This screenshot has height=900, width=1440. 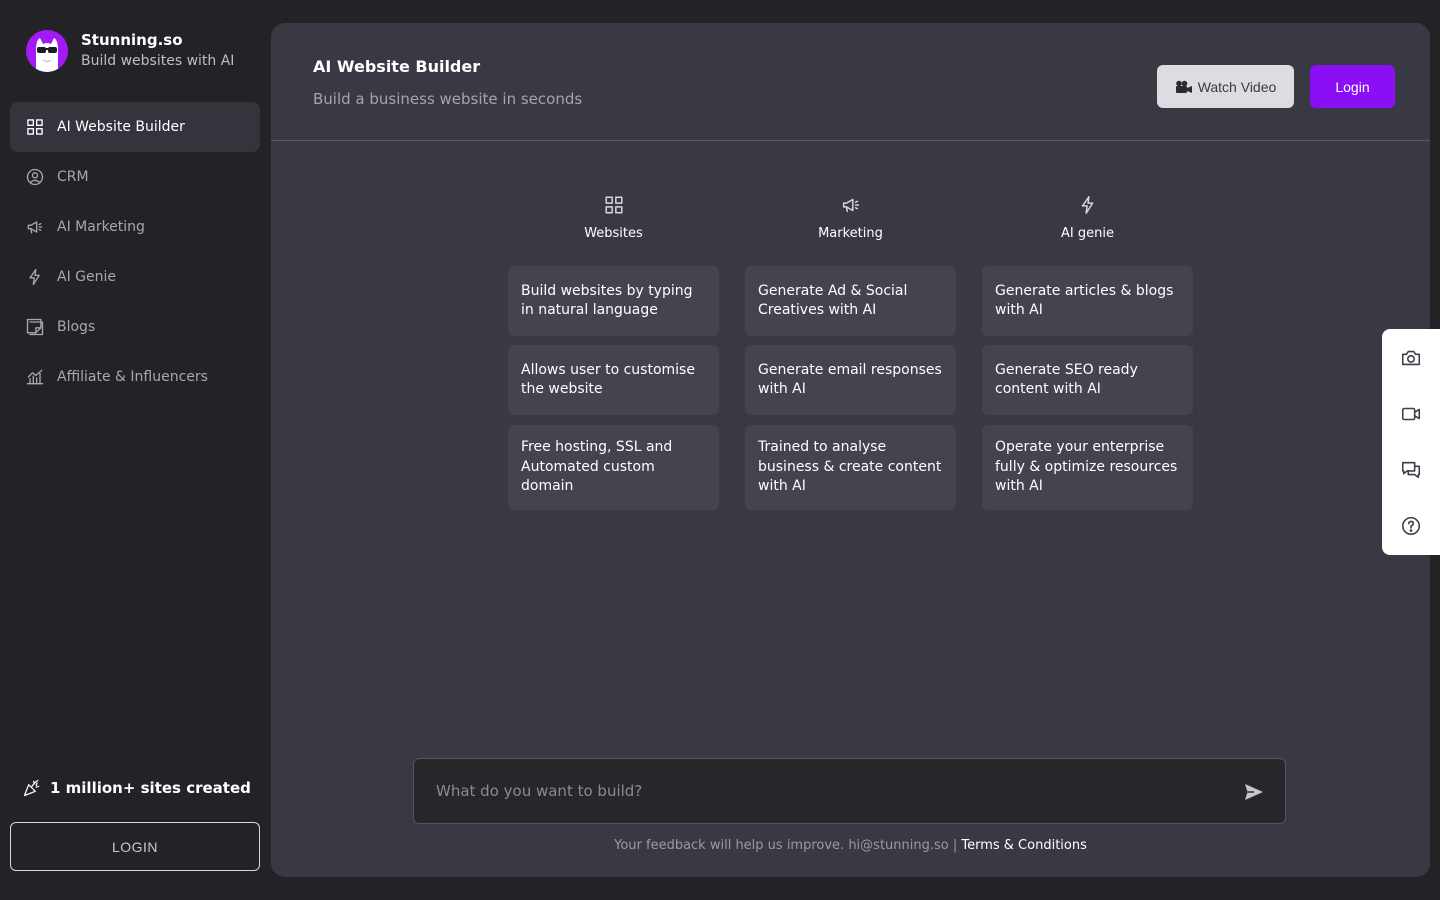 What do you see at coordinates (814, 791) in the screenshot?
I see `prompt-input` at bounding box center [814, 791].